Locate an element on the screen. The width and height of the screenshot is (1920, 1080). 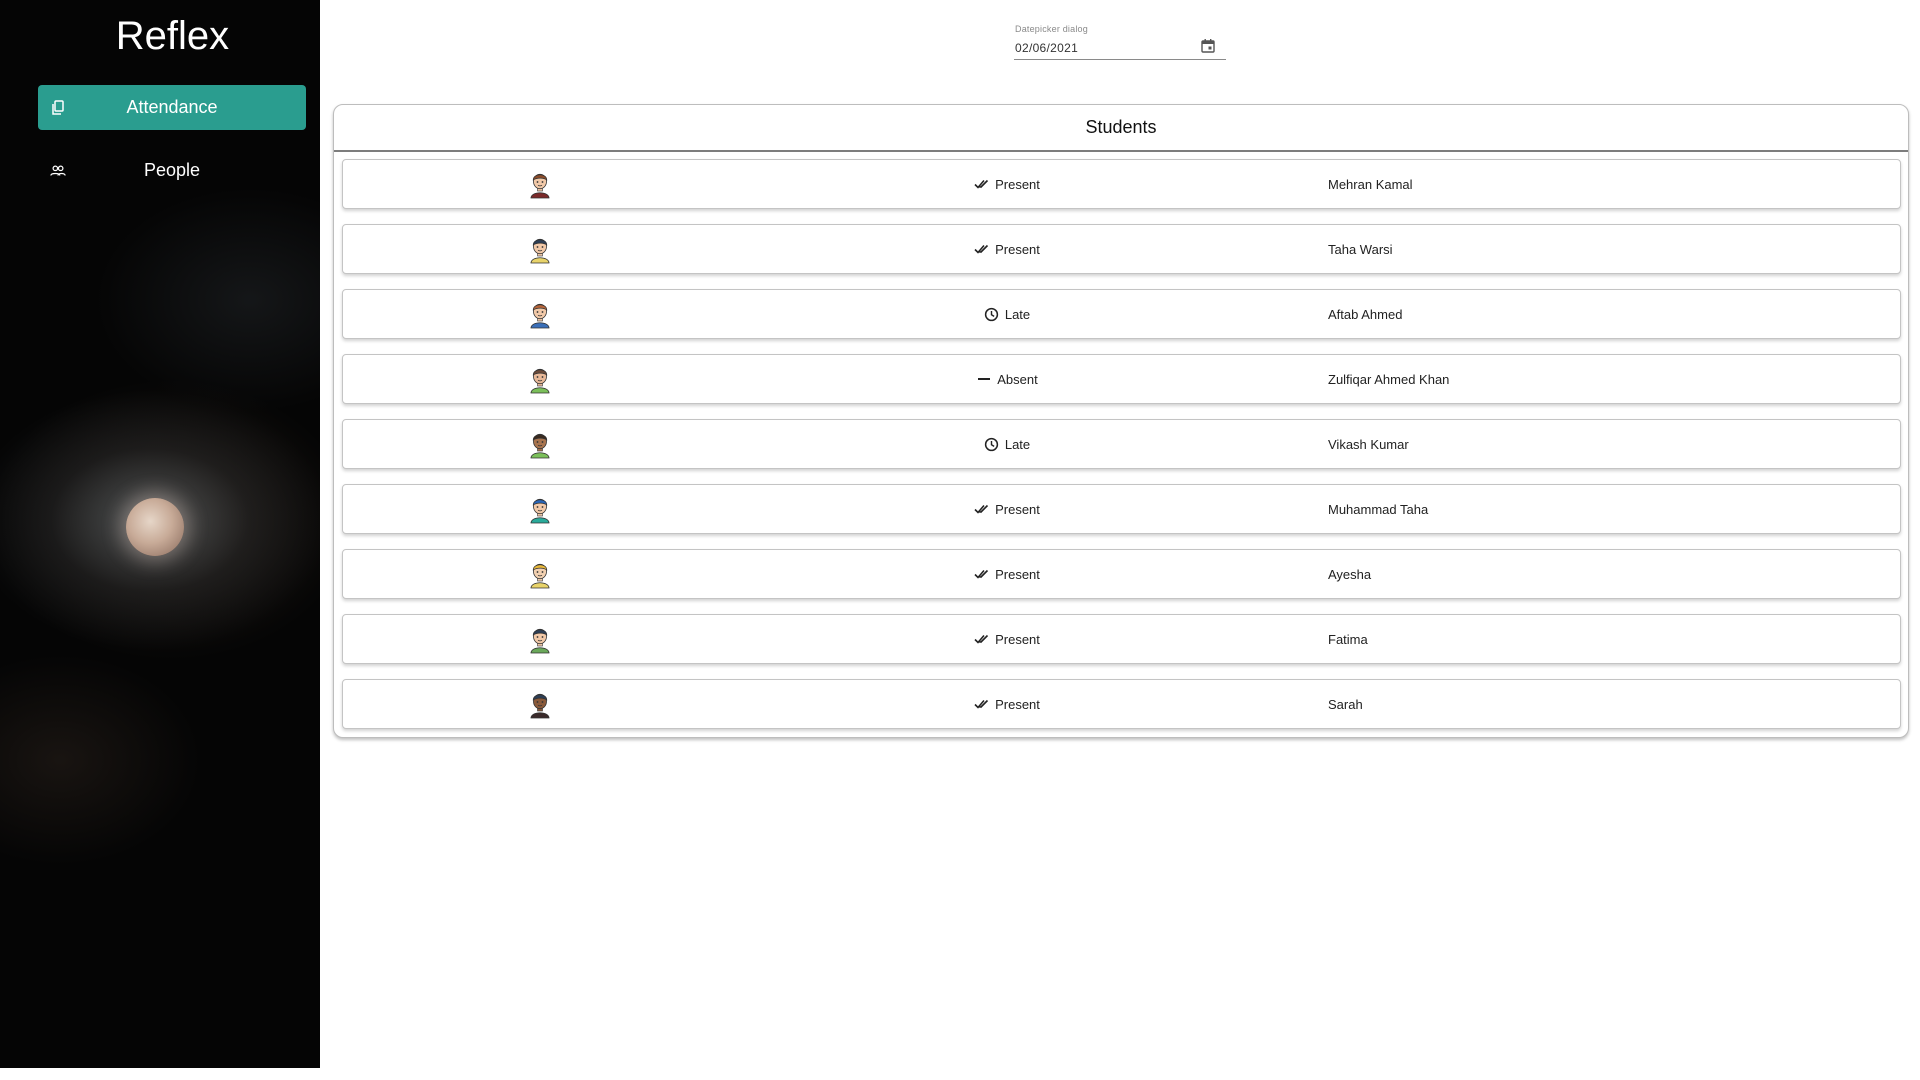
student-name: Taha Warsi is located at coordinates (1360, 249).